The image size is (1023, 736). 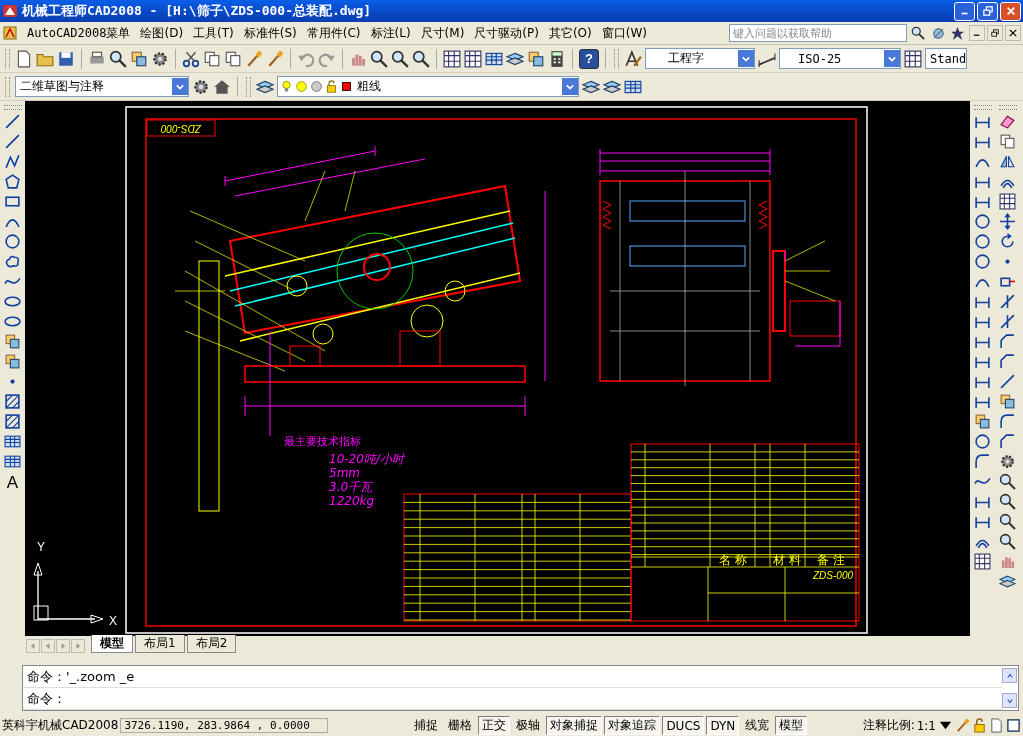 I want to click on calculator-icon, so click(x=557, y=58).